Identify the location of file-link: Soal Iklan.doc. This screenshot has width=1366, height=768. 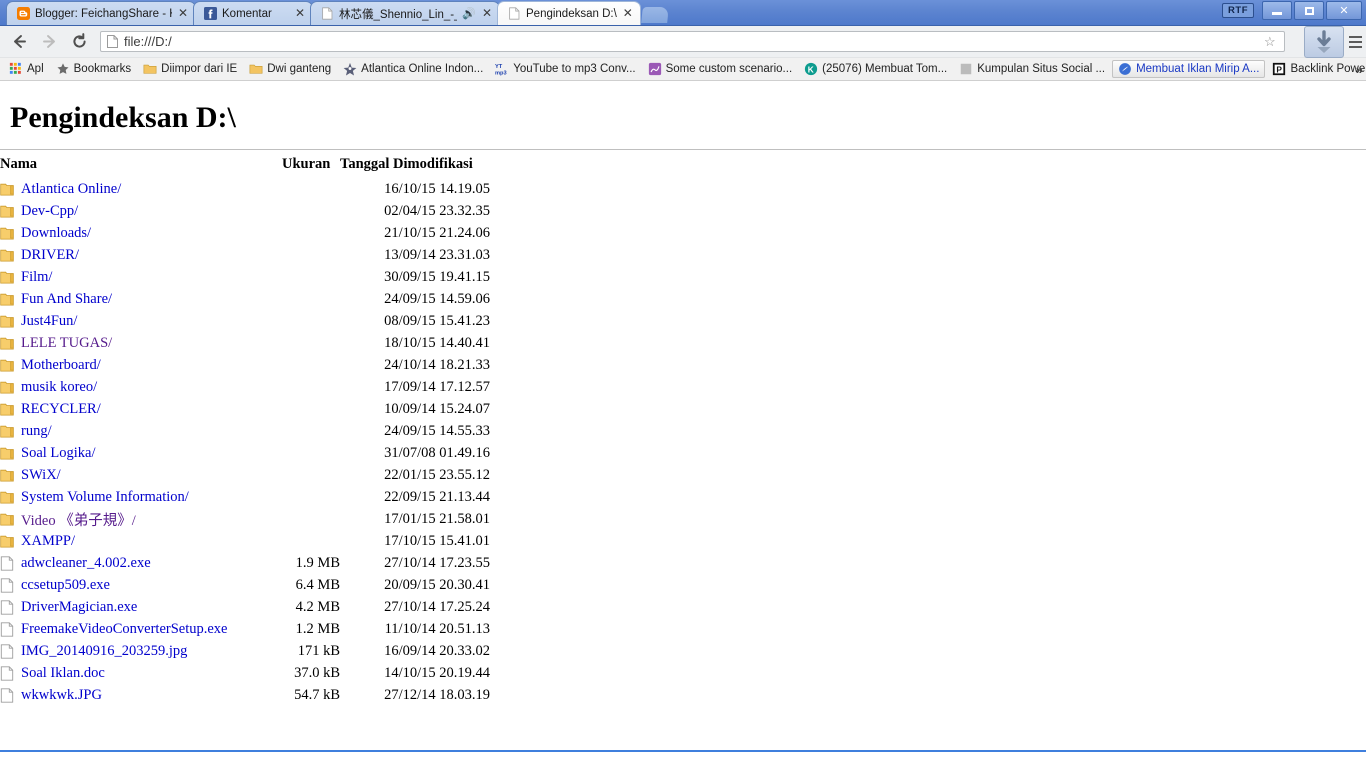
(63, 673).